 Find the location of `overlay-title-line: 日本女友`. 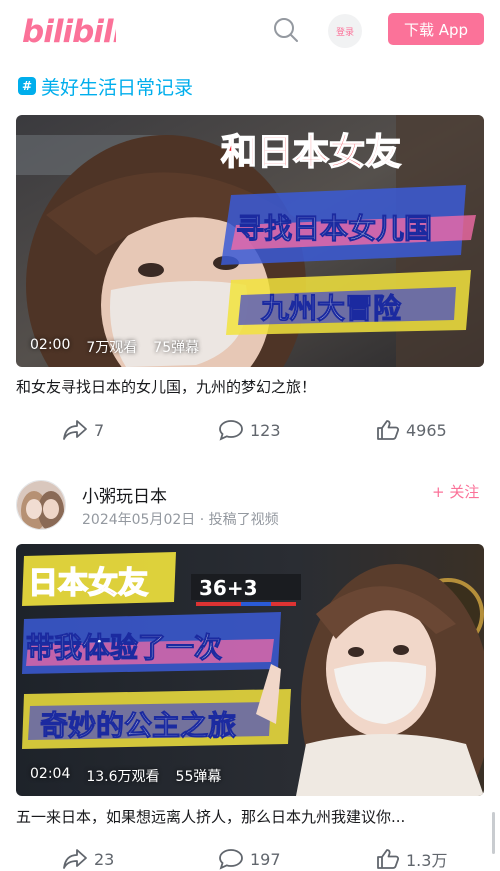

overlay-title-line: 日本女友 is located at coordinates (88, 583).